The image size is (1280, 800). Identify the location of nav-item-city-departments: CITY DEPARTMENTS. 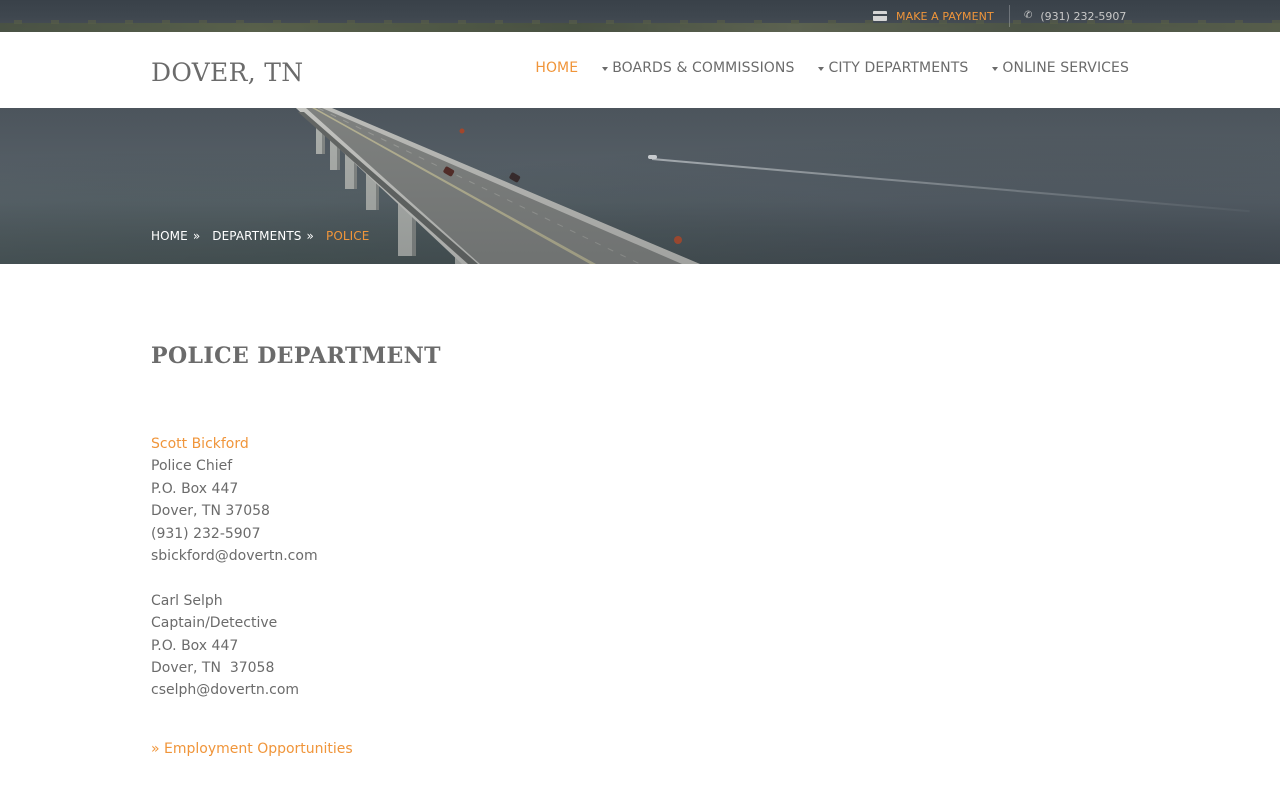
(893, 68).